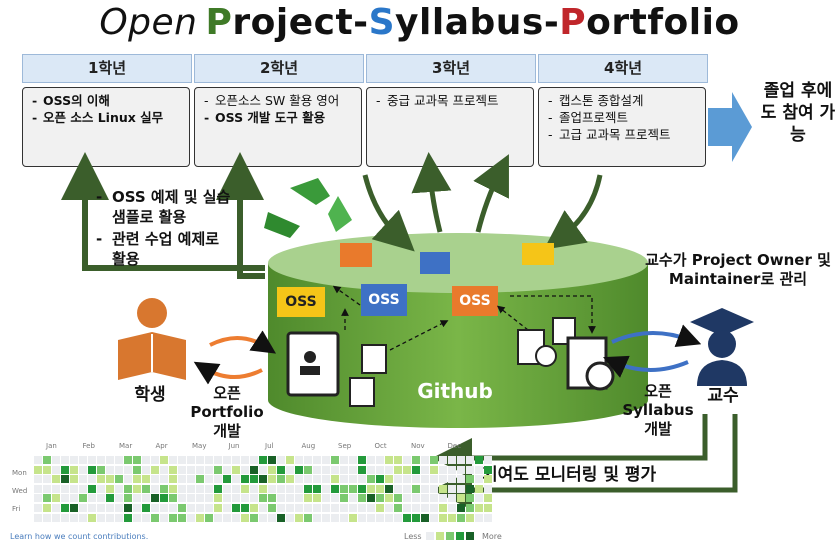  What do you see at coordinates (79, 536) in the screenshot?
I see `contributions-help-link: Learn how we count contributions.` at bounding box center [79, 536].